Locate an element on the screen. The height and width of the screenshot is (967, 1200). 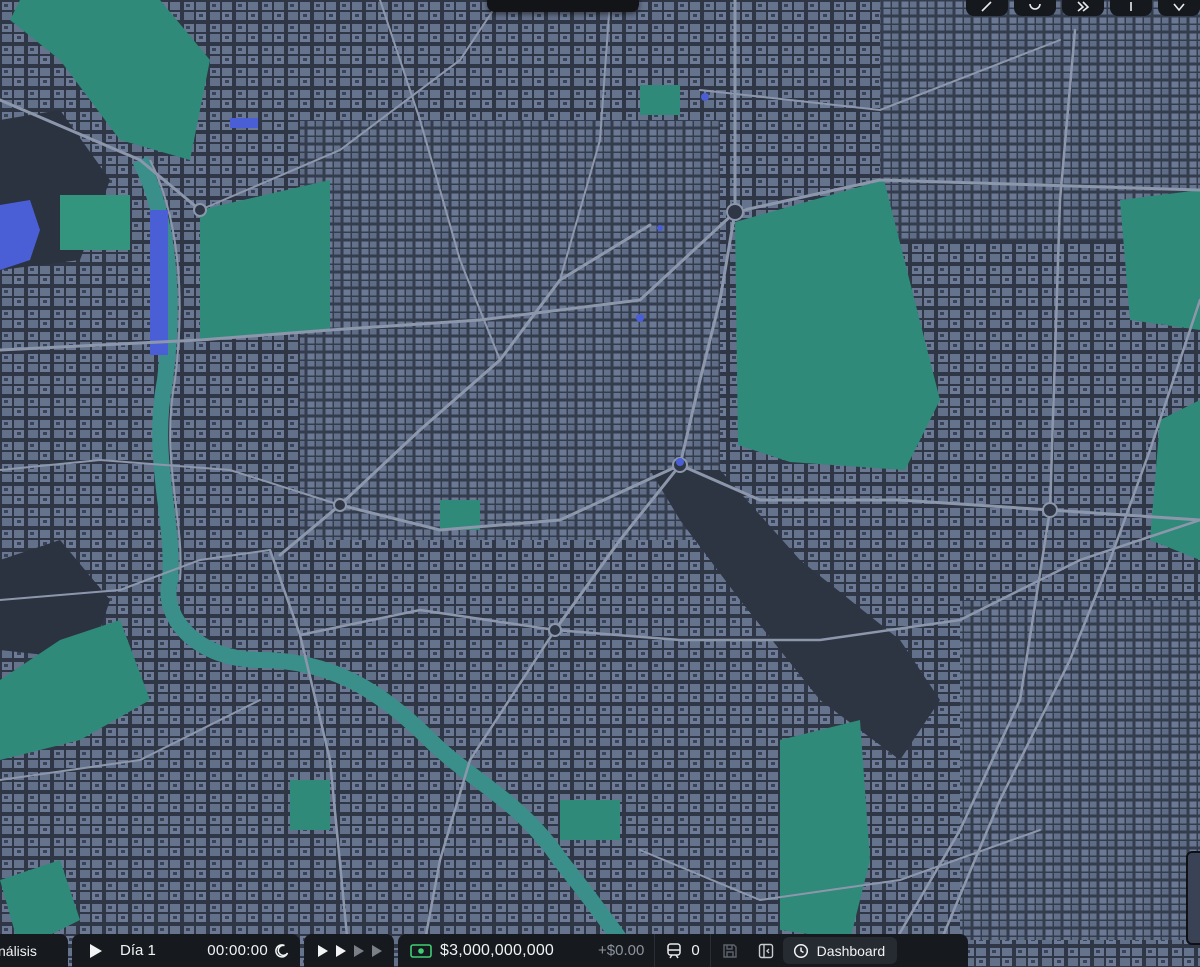
map-dense-southeast is located at coordinates (1080, 770).